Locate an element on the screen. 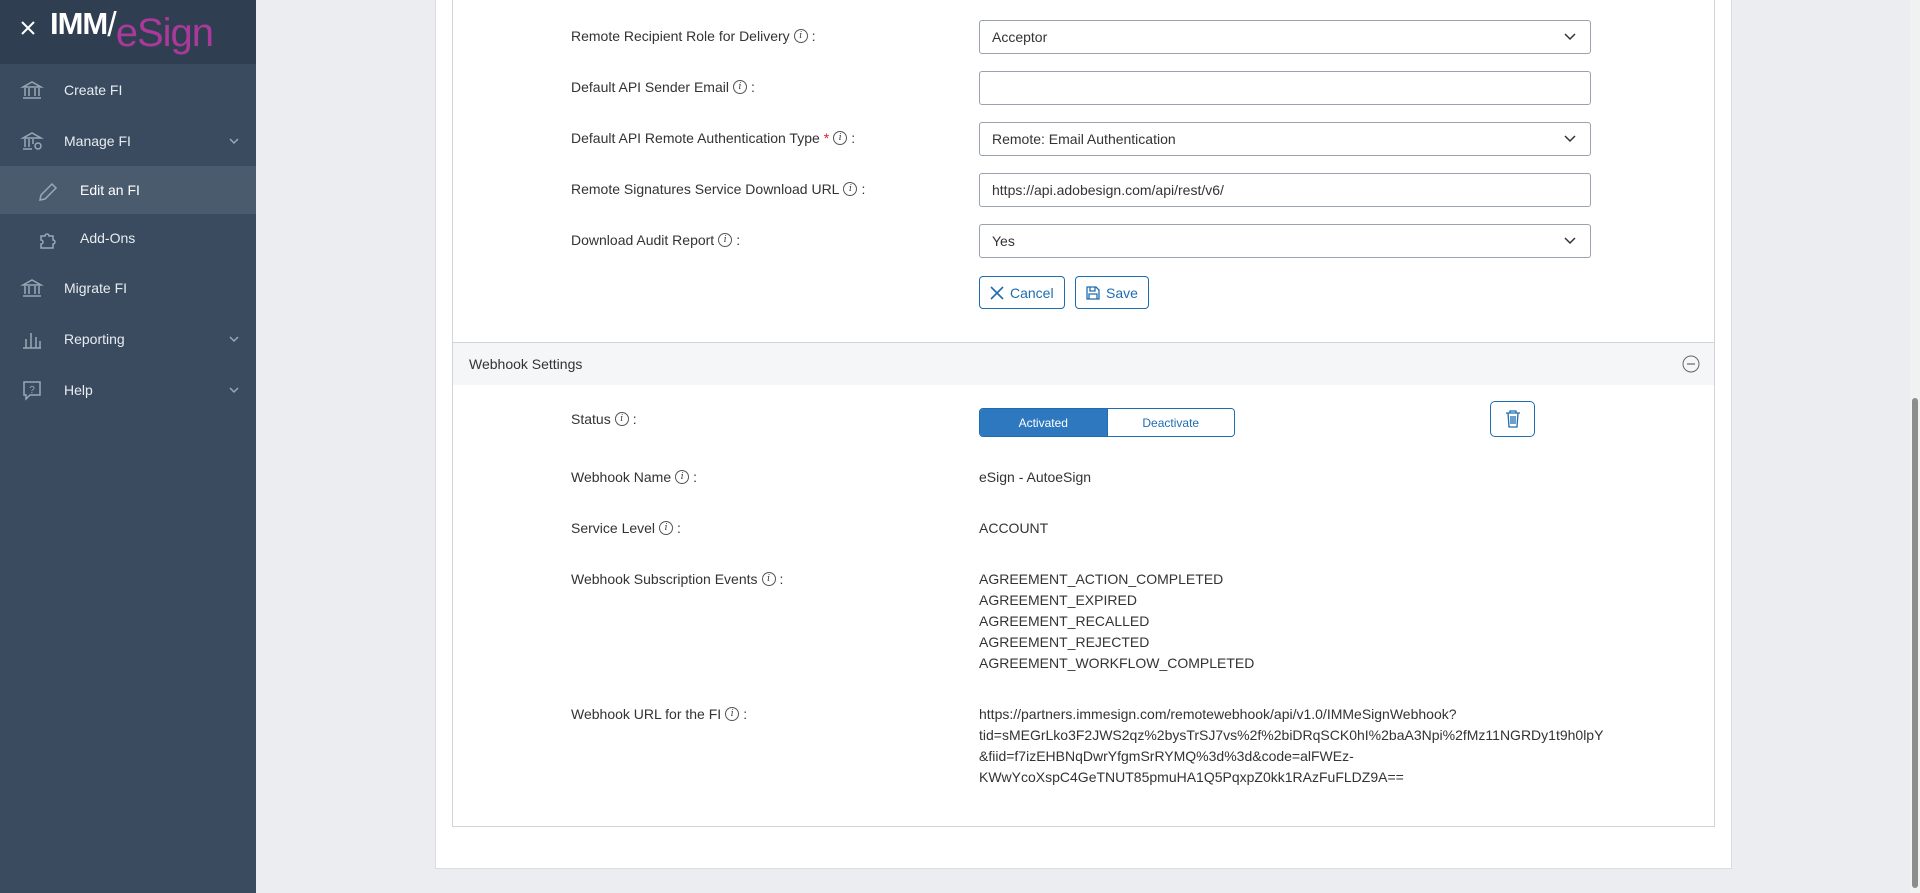 This screenshot has height=893, width=1920. floppy-disk-icon is located at coordinates (1093, 292).